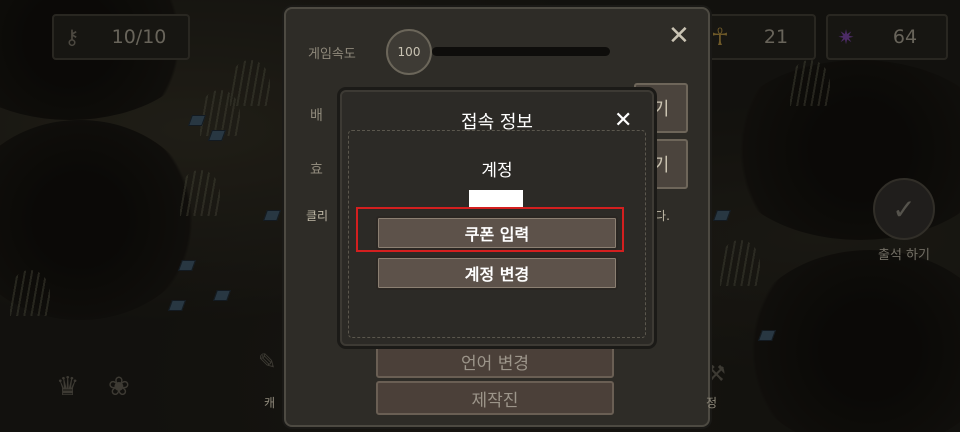 The height and width of the screenshot is (432, 960). What do you see at coordinates (409, 52) in the screenshot?
I see `game-speed-knob: 100` at bounding box center [409, 52].